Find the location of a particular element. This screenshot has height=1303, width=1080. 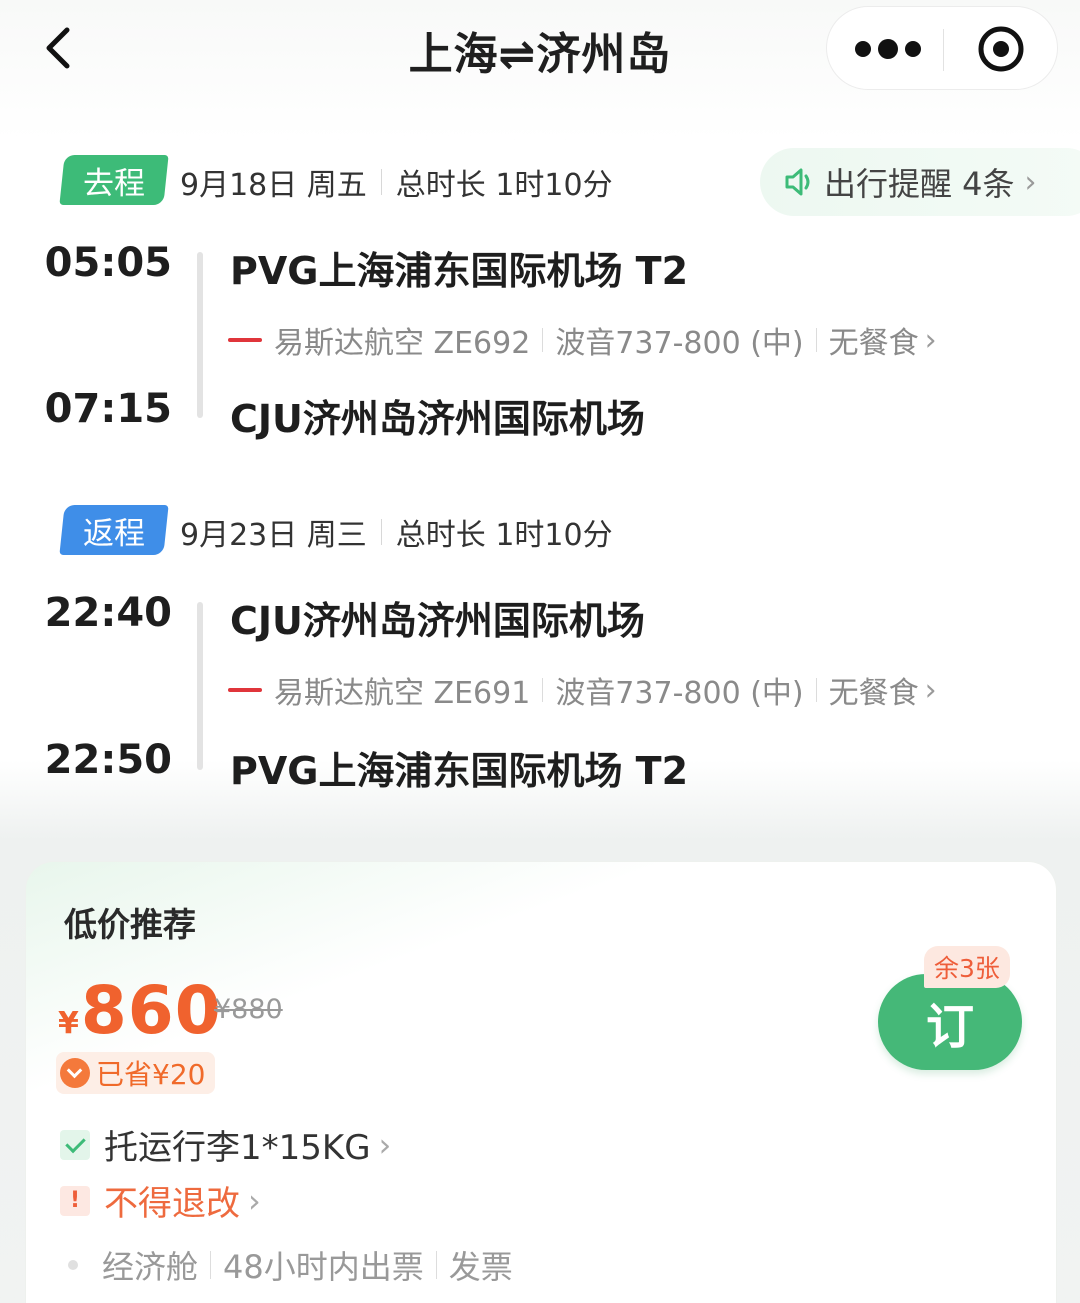

reminder-label: 出行提醒 4条 is located at coordinates (919, 184).